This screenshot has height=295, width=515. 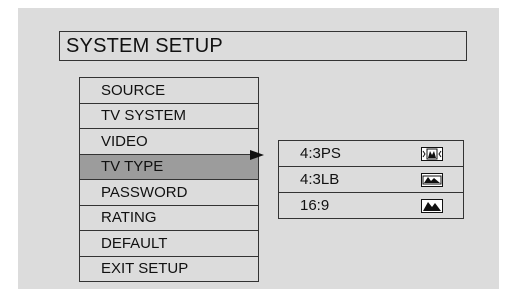 What do you see at coordinates (257, 155) in the screenshot?
I see `submenu-pointer-arrow-icon` at bounding box center [257, 155].